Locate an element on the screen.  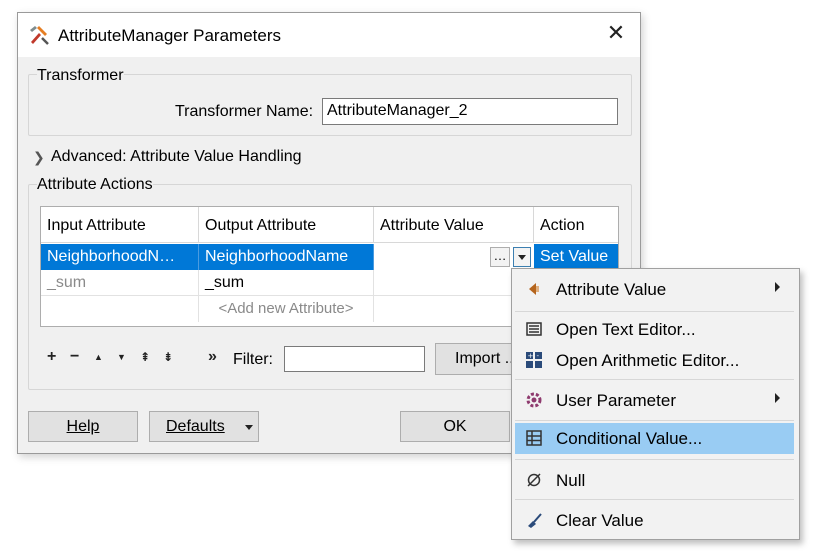
menu-item-clear-value-label: Clear Value is located at coordinates (600, 520).